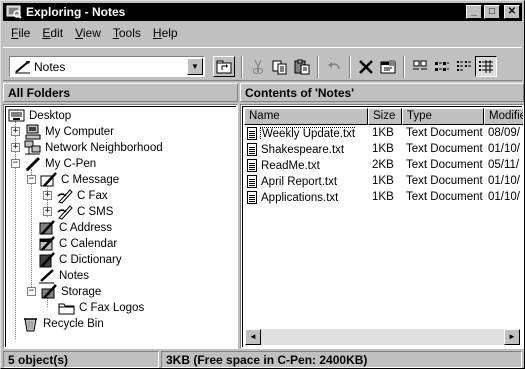  I want to click on file-name-cell: Shakespeare.txt, so click(295, 149).